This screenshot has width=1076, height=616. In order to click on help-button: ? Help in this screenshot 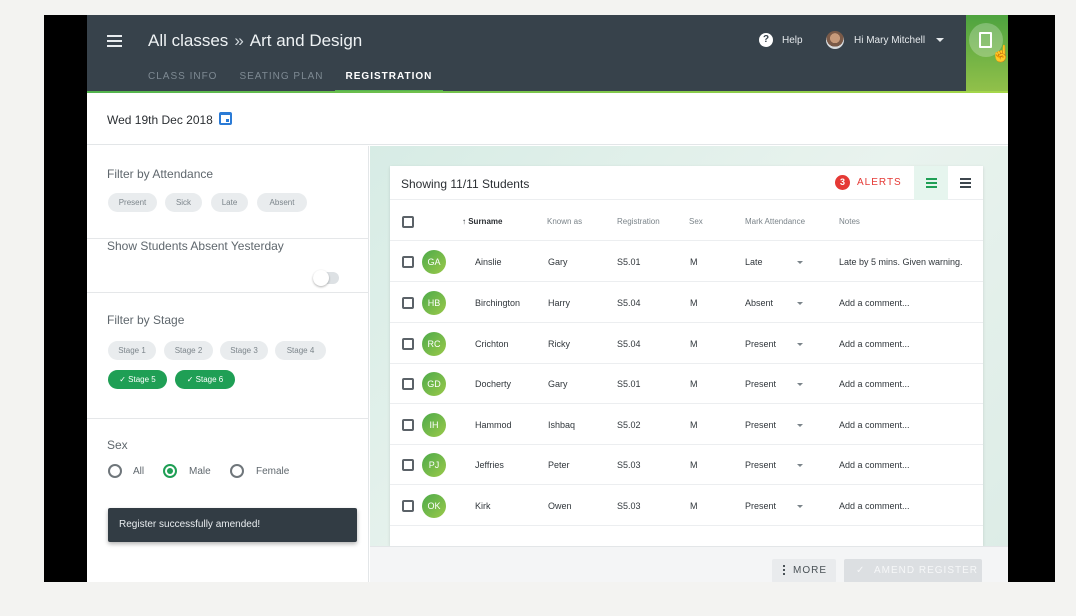, I will do `click(781, 40)`.